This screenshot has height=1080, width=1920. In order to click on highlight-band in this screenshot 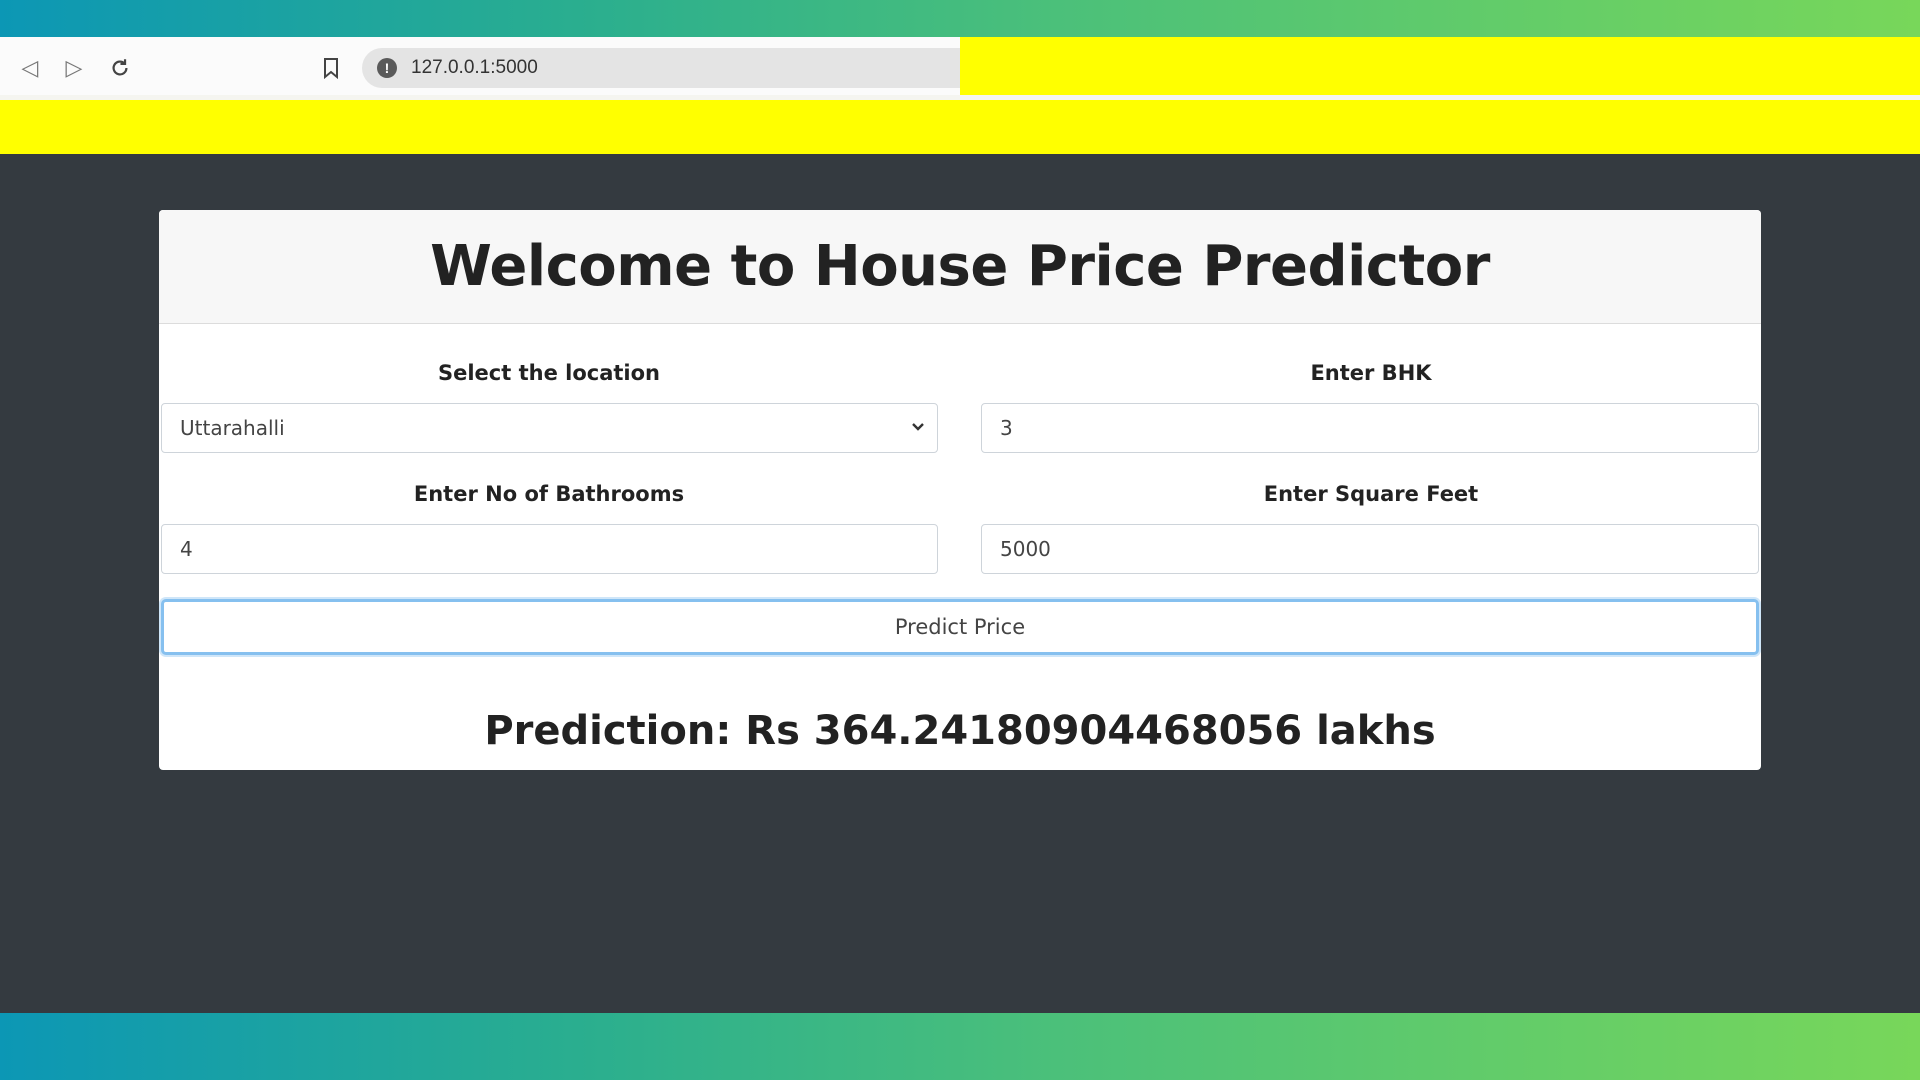, I will do `click(960, 127)`.